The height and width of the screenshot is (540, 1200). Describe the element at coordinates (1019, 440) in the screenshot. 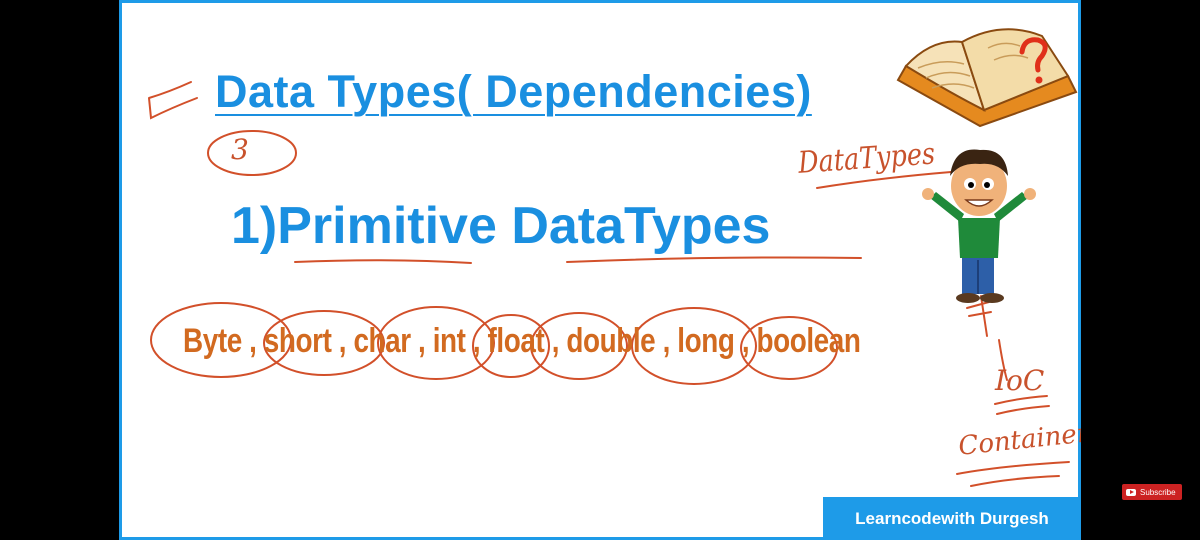

I see `container-handwritten-note: Container` at that location.